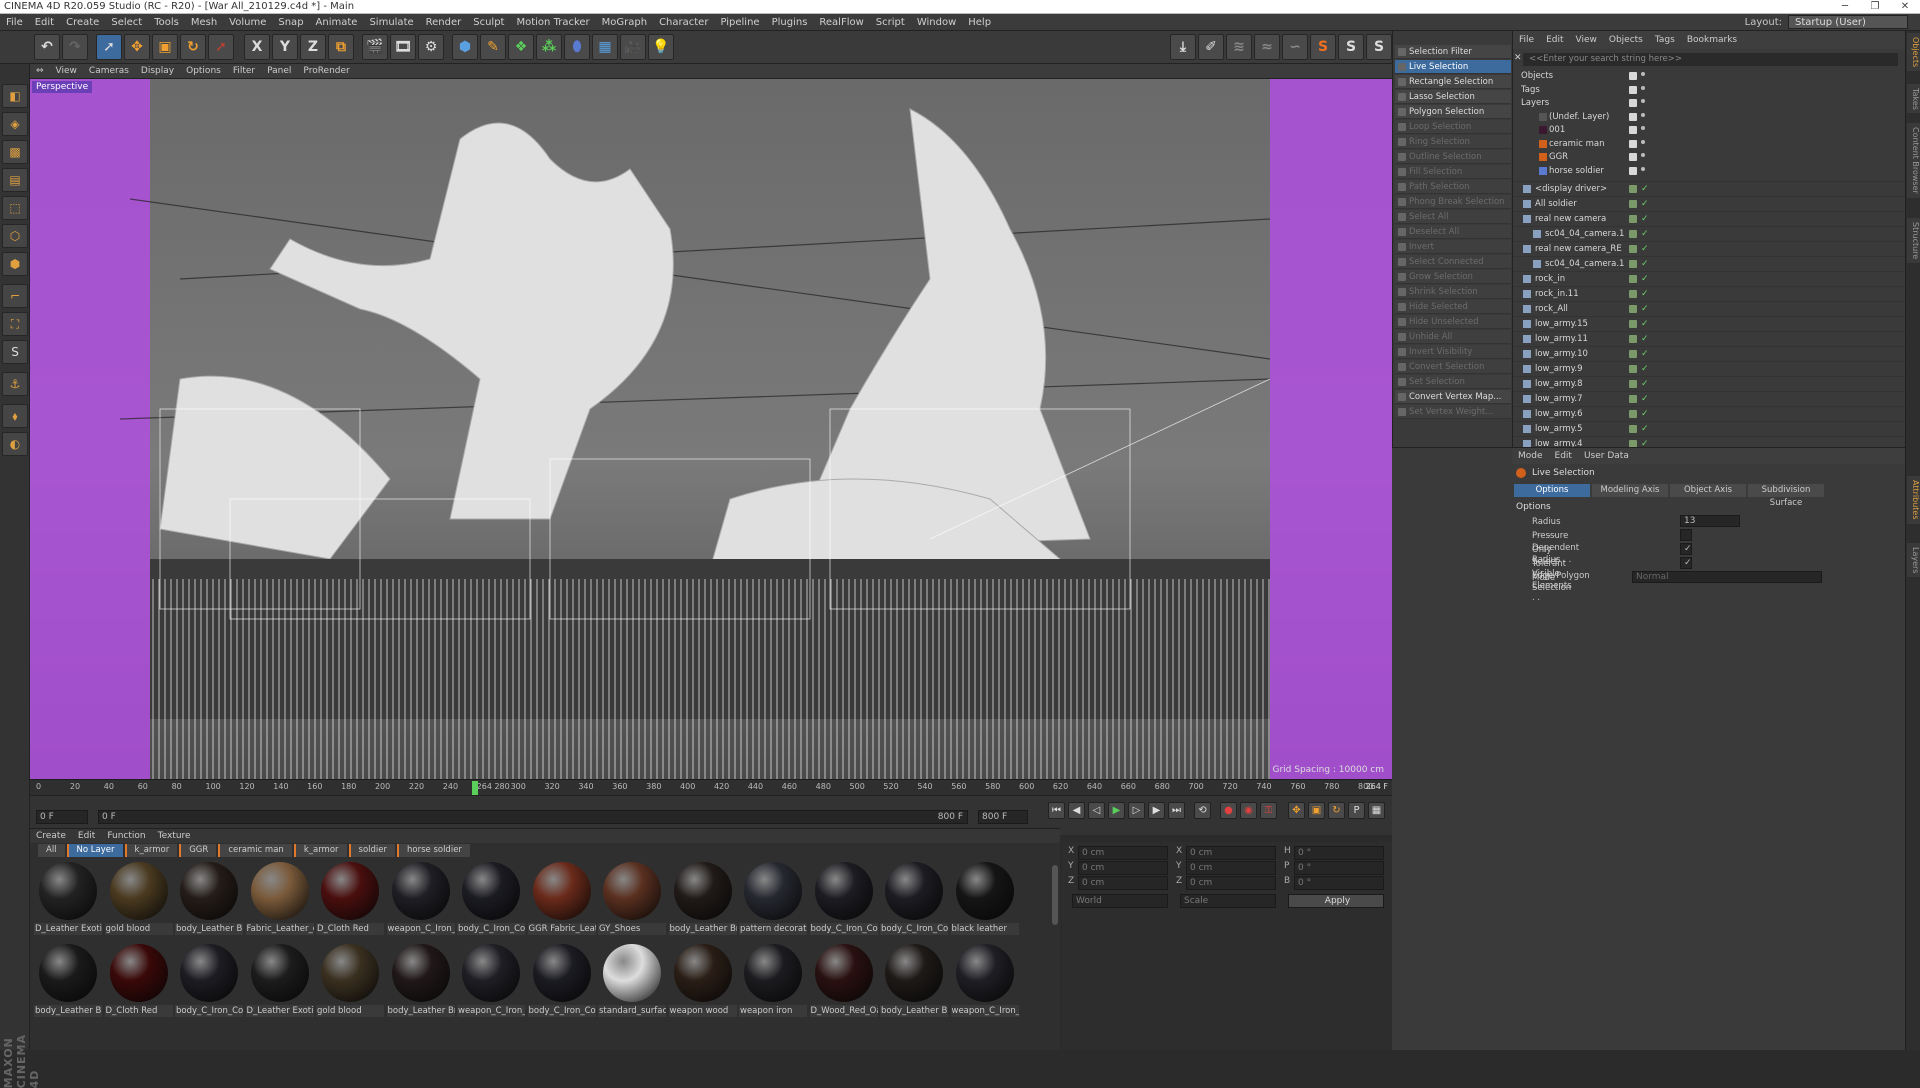 Image resolution: width=1920 pixels, height=1088 pixels. What do you see at coordinates (1453, 247) in the screenshot?
I see `command-invert: Invert` at bounding box center [1453, 247].